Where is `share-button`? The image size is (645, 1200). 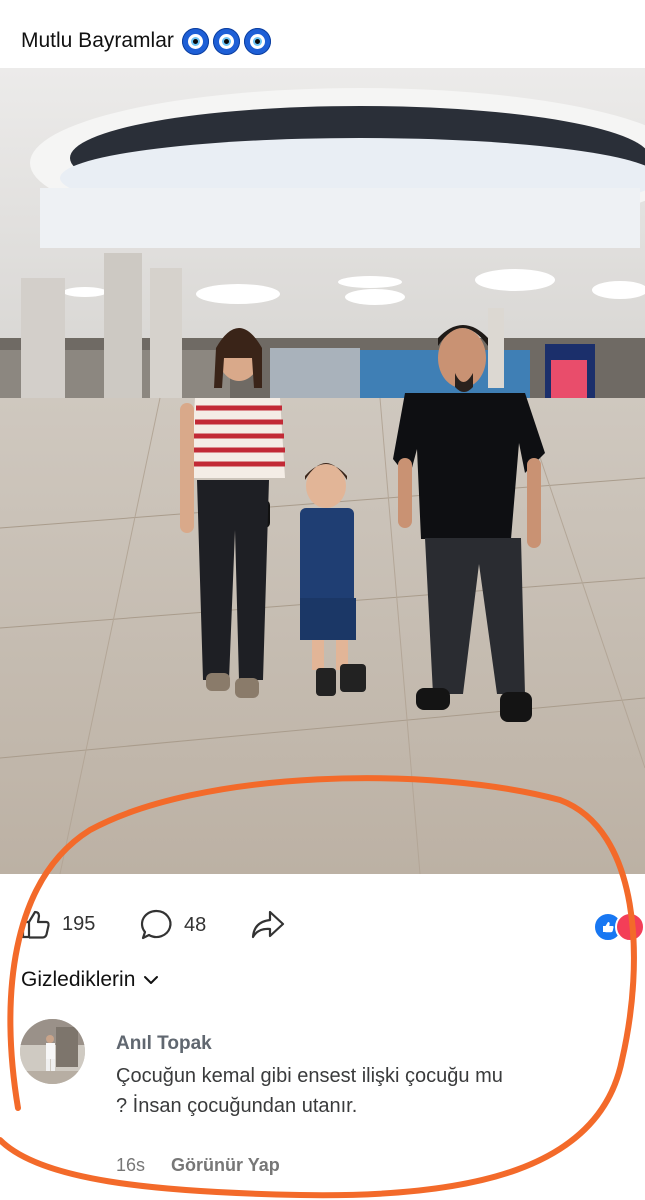
share-button is located at coordinates (268, 924).